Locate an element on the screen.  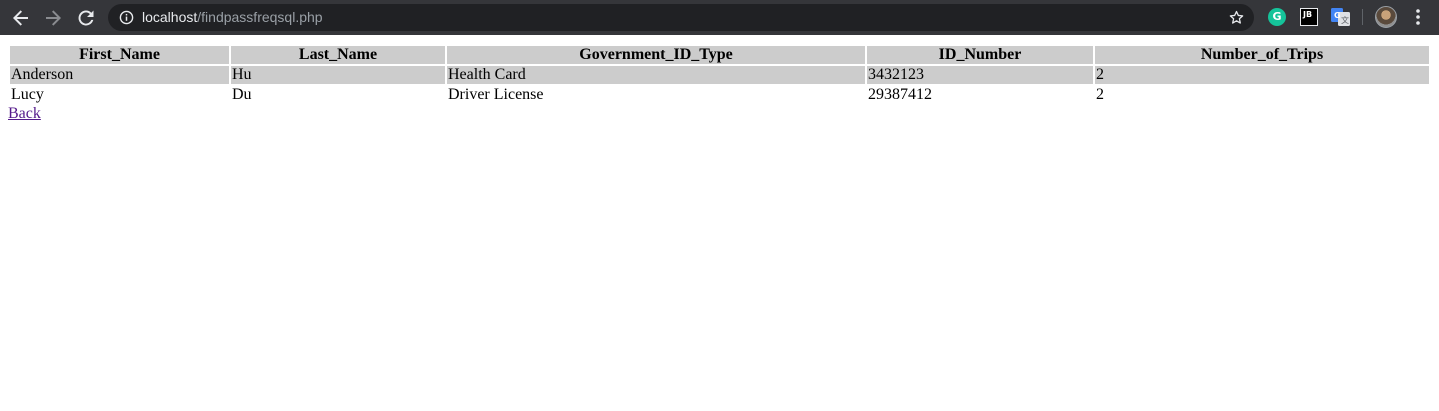
column-header-number-of-trips: Number_of_Trips is located at coordinates (1262, 55).